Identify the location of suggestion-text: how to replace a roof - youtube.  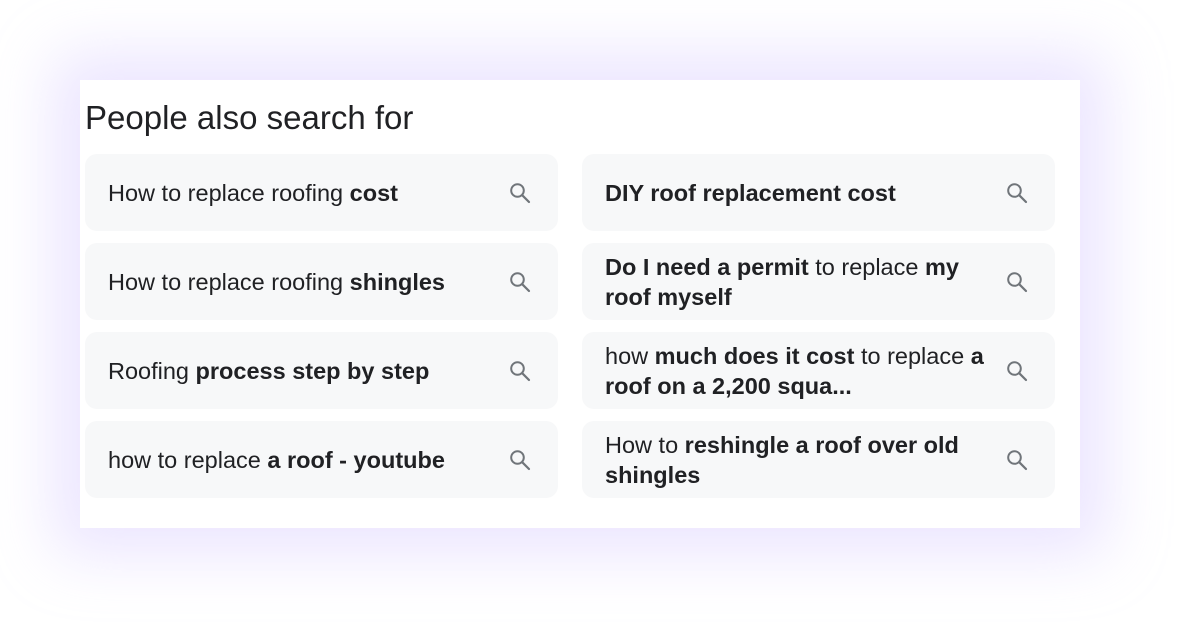
(276, 460).